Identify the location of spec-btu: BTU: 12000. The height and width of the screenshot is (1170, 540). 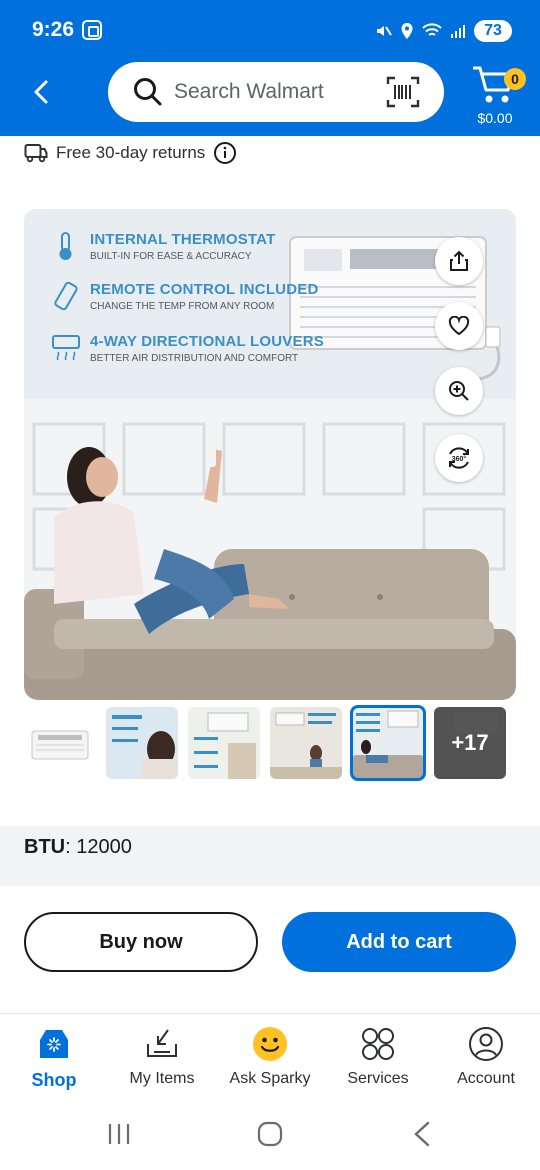
(78, 847).